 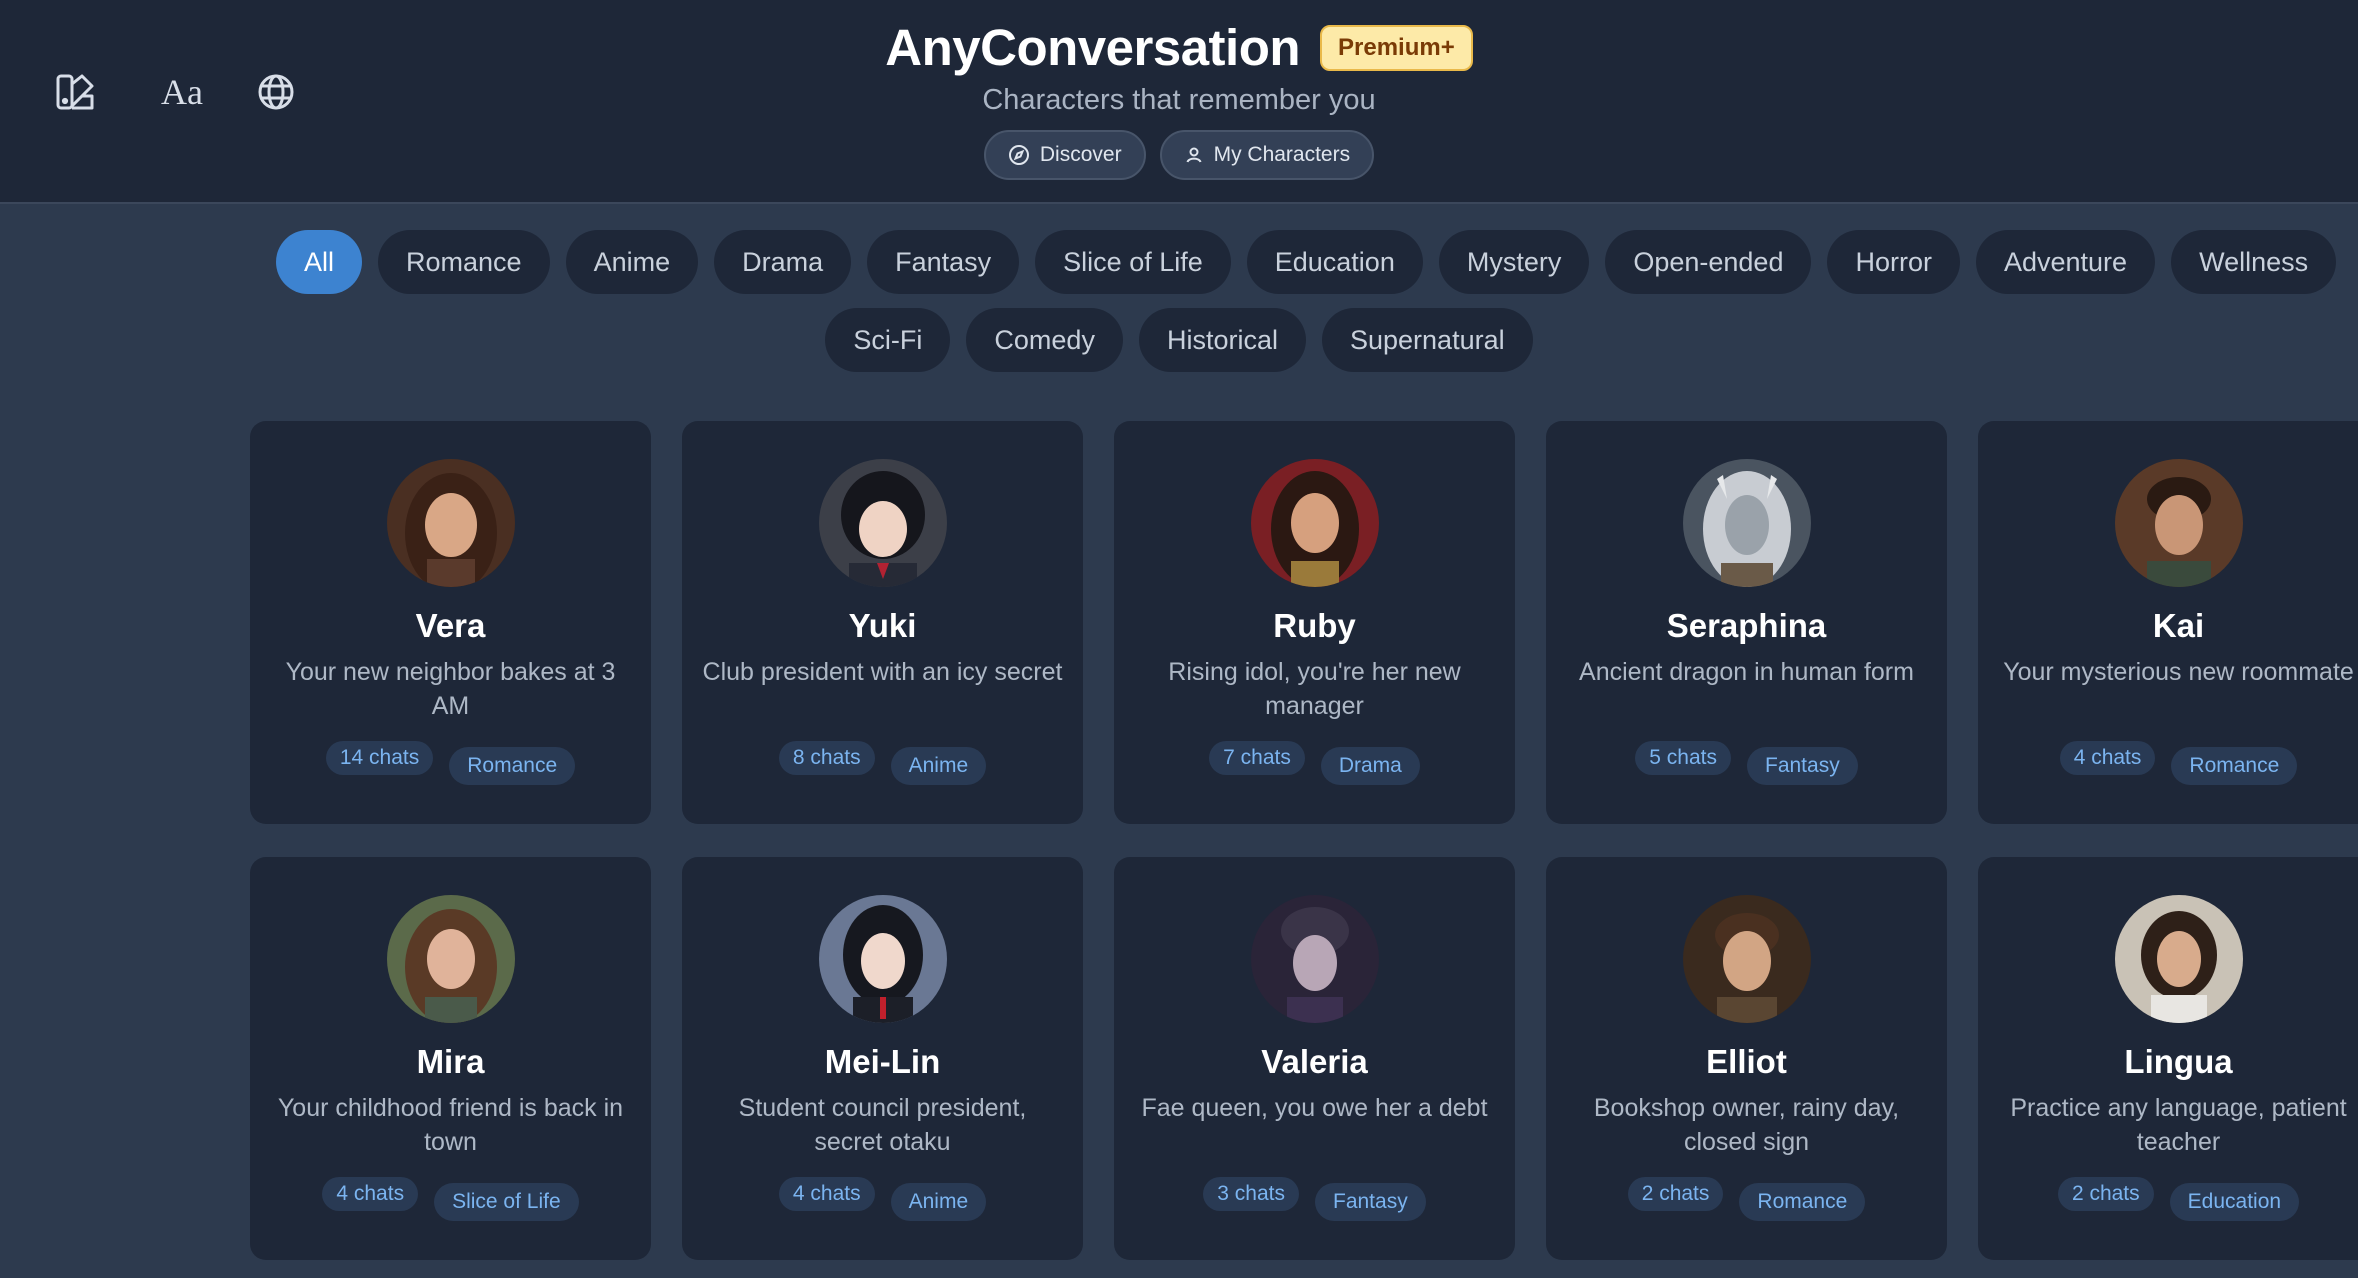 I want to click on app-subtitle: Characters that remember you, so click(x=1179, y=100).